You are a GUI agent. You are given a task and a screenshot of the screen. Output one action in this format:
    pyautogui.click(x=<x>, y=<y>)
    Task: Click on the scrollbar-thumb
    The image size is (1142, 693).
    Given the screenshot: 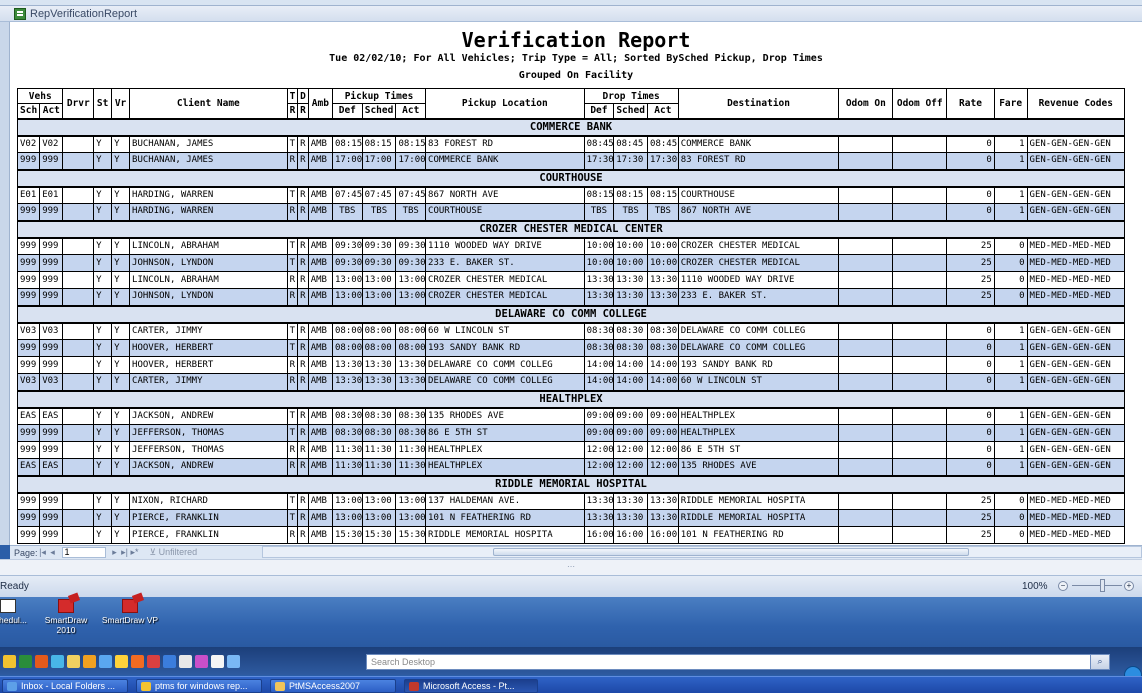 What is the action you would take?
    pyautogui.click(x=731, y=552)
    